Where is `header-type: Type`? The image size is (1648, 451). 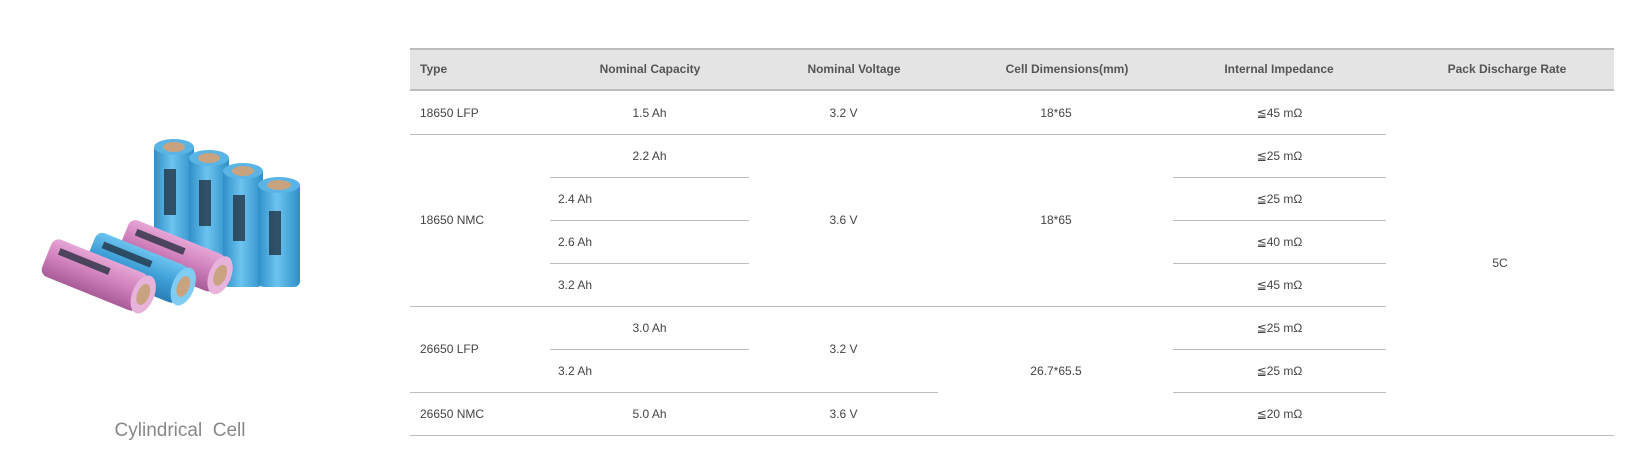
header-type: Type is located at coordinates (434, 69).